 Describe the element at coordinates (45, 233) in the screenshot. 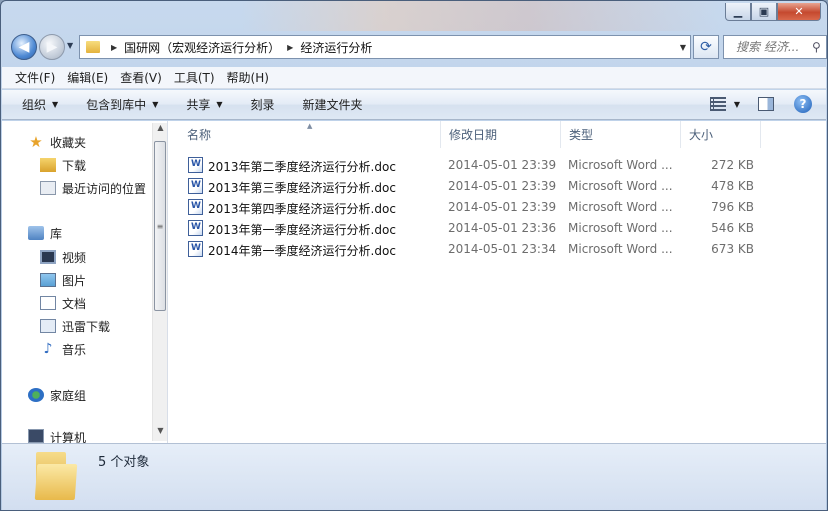

I see `nav-libraries: 库` at that location.